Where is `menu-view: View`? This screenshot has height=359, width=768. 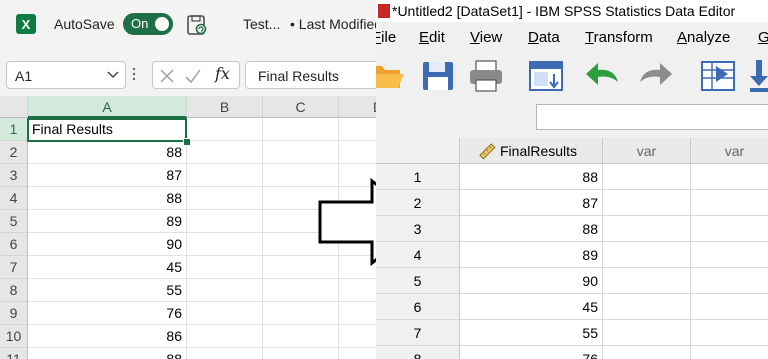 menu-view: View is located at coordinates (486, 37).